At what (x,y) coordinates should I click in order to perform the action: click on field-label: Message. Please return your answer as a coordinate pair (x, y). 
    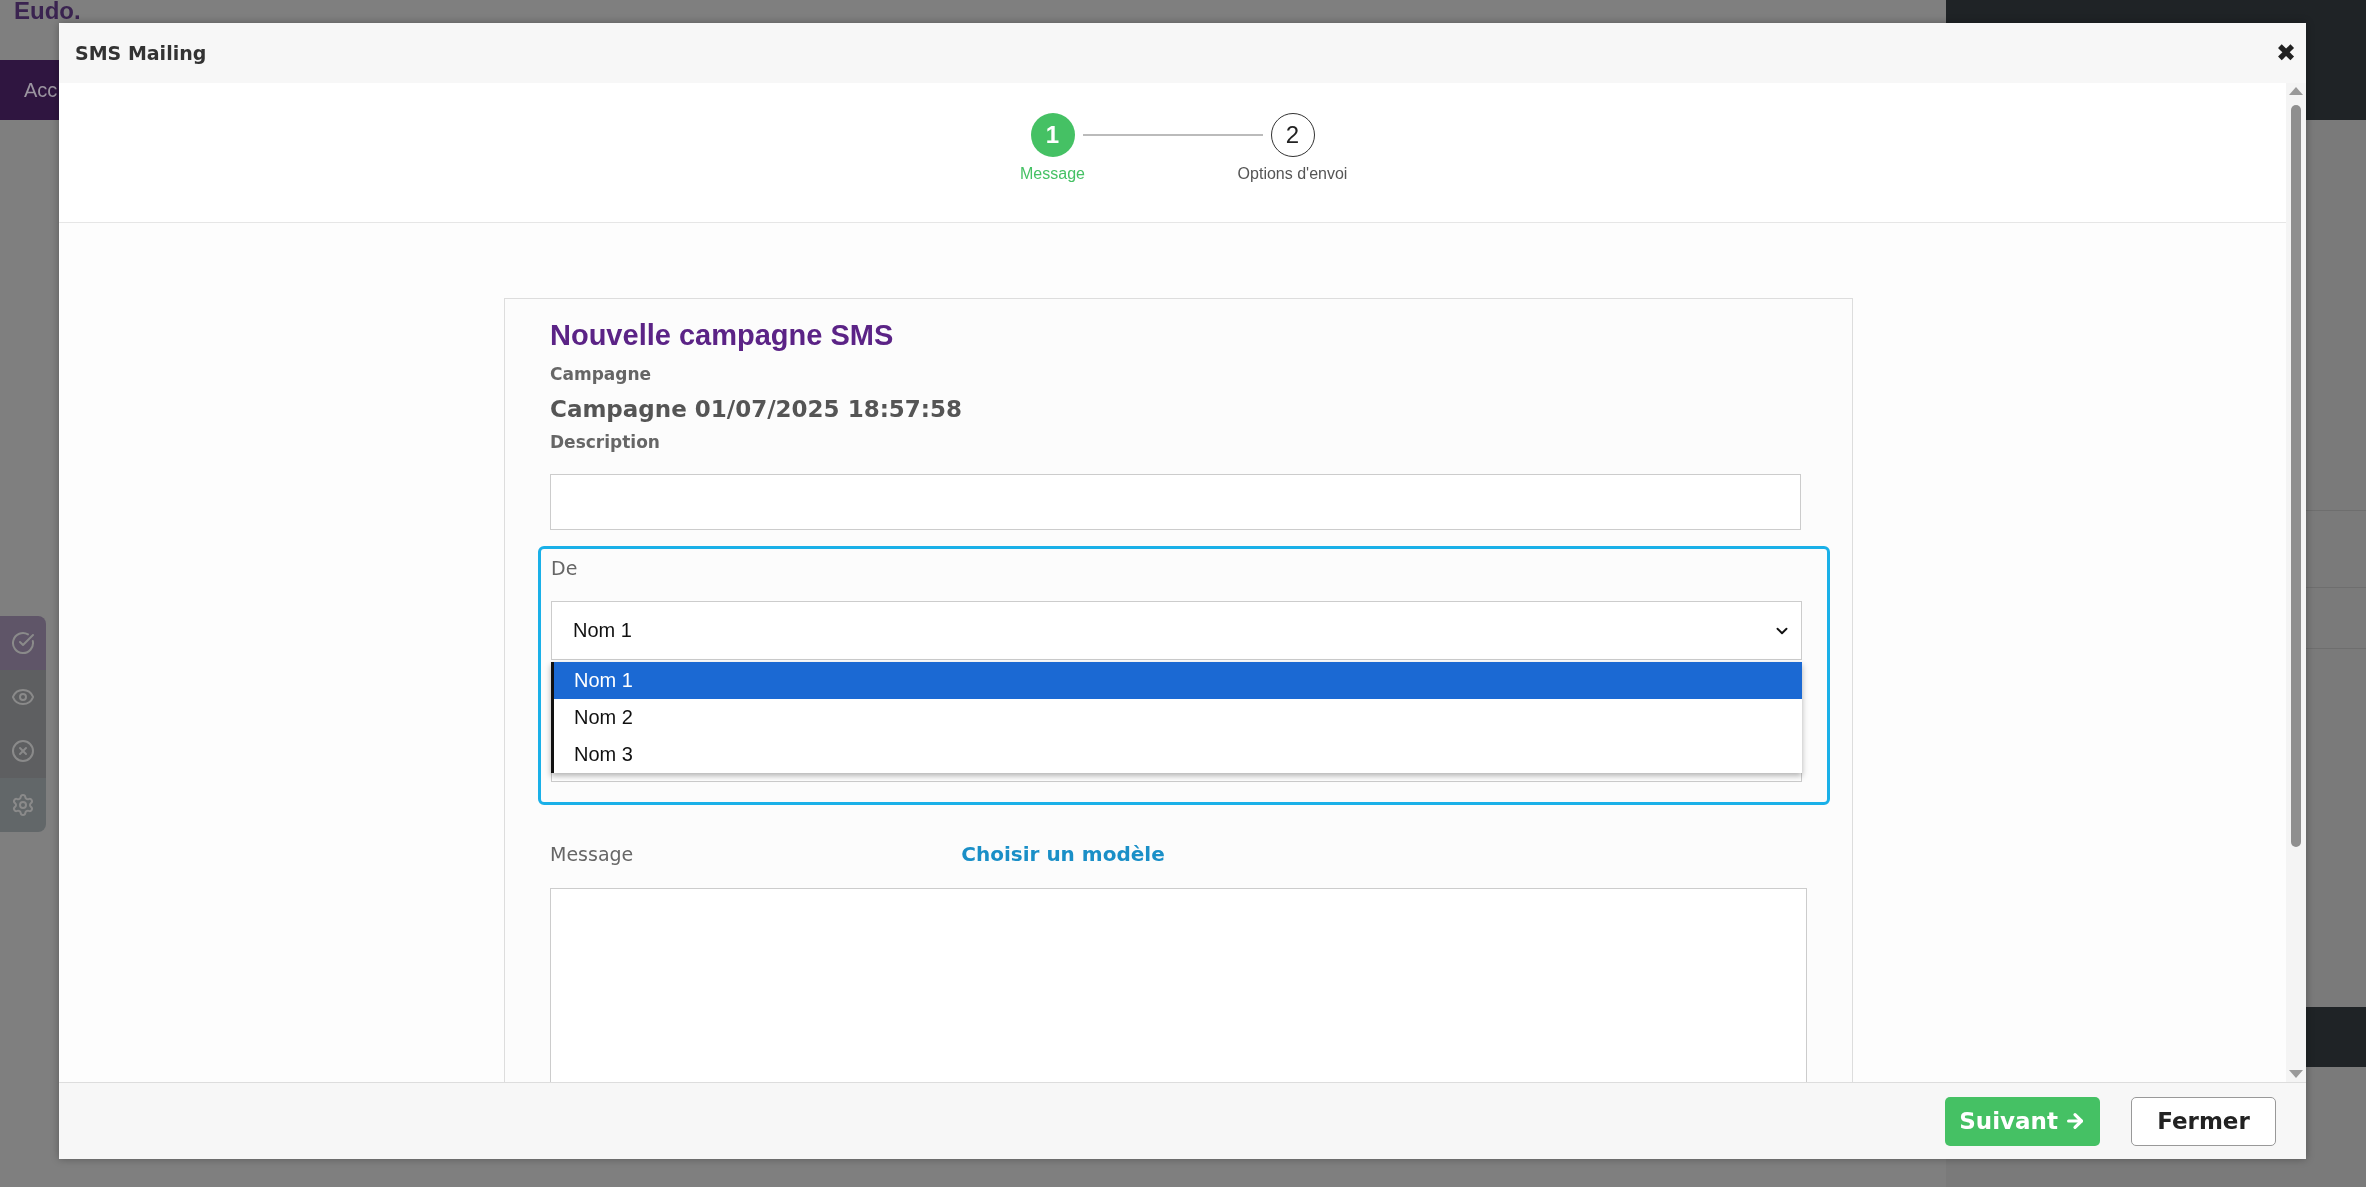
    Looking at the image, I should click on (592, 854).